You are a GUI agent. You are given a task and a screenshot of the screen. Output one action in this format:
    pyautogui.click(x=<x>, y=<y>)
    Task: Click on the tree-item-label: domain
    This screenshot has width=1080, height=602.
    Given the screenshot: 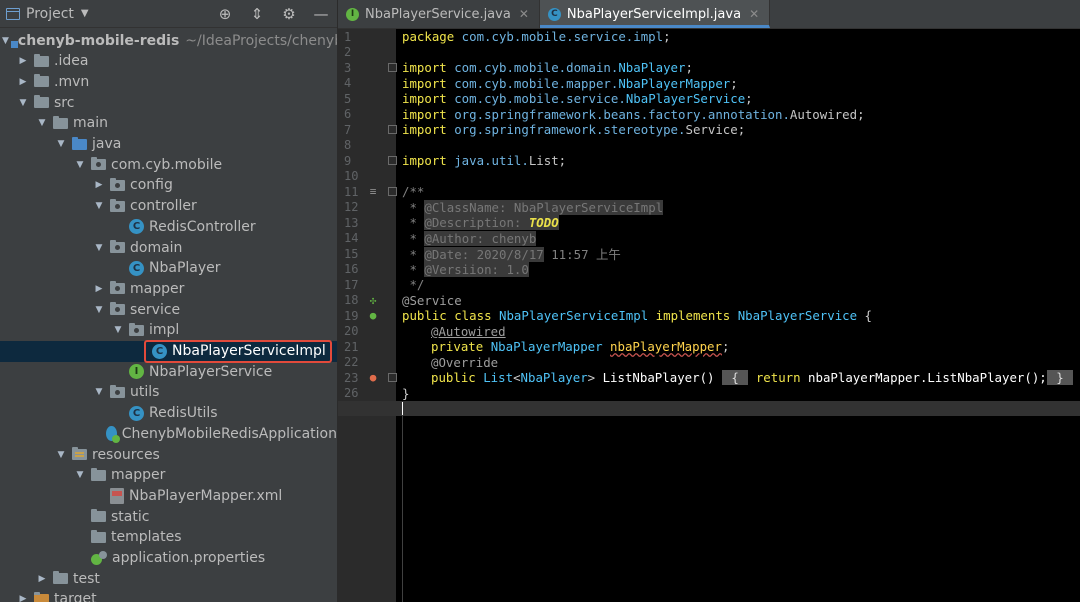 What is the action you would take?
    pyautogui.click(x=156, y=247)
    